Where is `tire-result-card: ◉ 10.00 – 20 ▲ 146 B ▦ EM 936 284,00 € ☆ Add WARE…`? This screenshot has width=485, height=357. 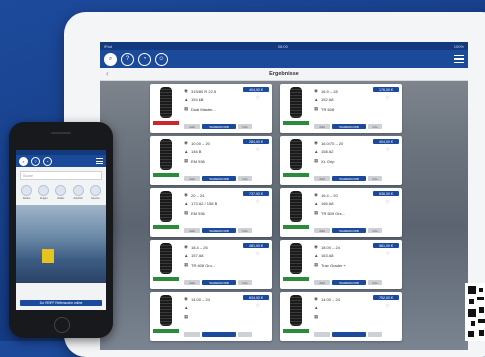
tire-result-card: ◉ 10.00 – 20 ▲ 146 B ▦ EM 936 284,00 € ☆ Add WARE… is located at coordinates (211, 160).